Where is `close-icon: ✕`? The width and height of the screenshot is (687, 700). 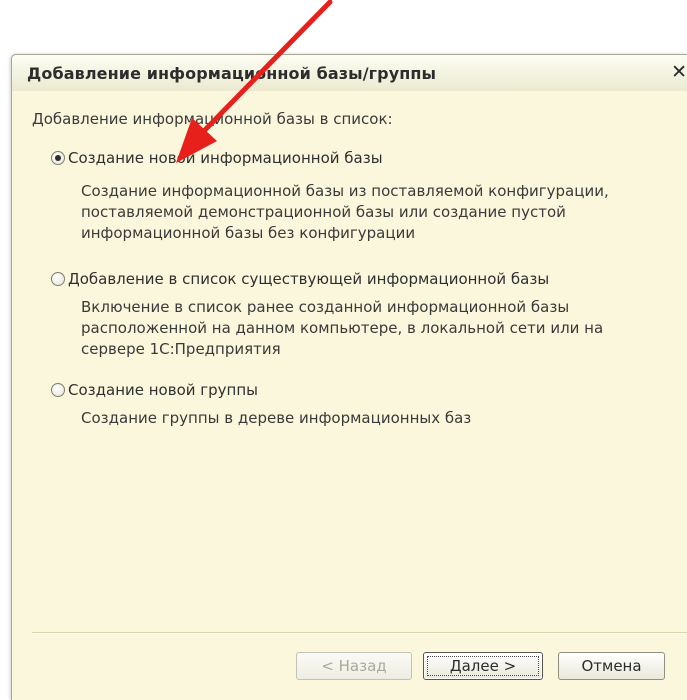
close-icon: ✕ is located at coordinates (676, 72).